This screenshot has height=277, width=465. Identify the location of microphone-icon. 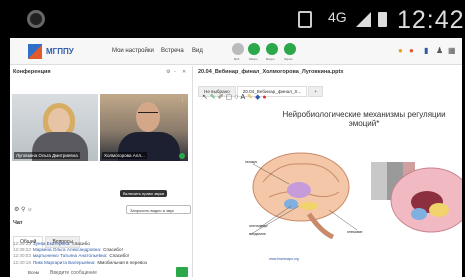
(254, 49).